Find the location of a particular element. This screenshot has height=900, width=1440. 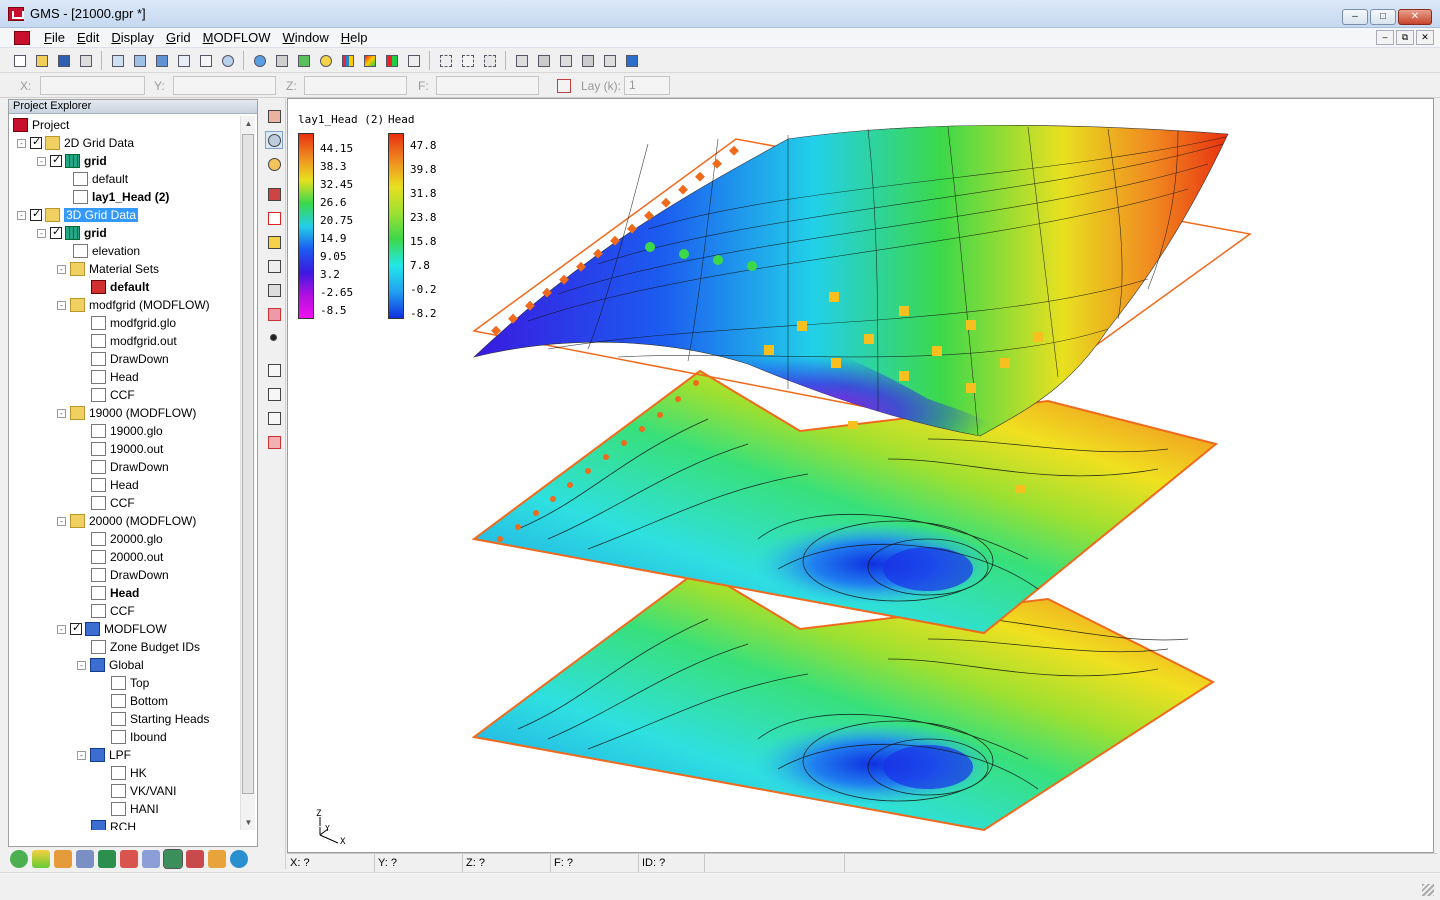

zoom-tool-icon is located at coordinates (274, 140).